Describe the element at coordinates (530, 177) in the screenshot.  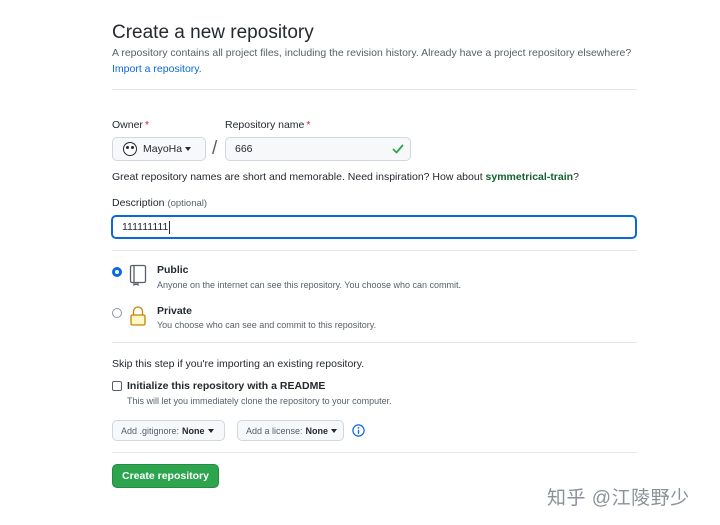
I see `suggested-name: symmetrical-train` at that location.